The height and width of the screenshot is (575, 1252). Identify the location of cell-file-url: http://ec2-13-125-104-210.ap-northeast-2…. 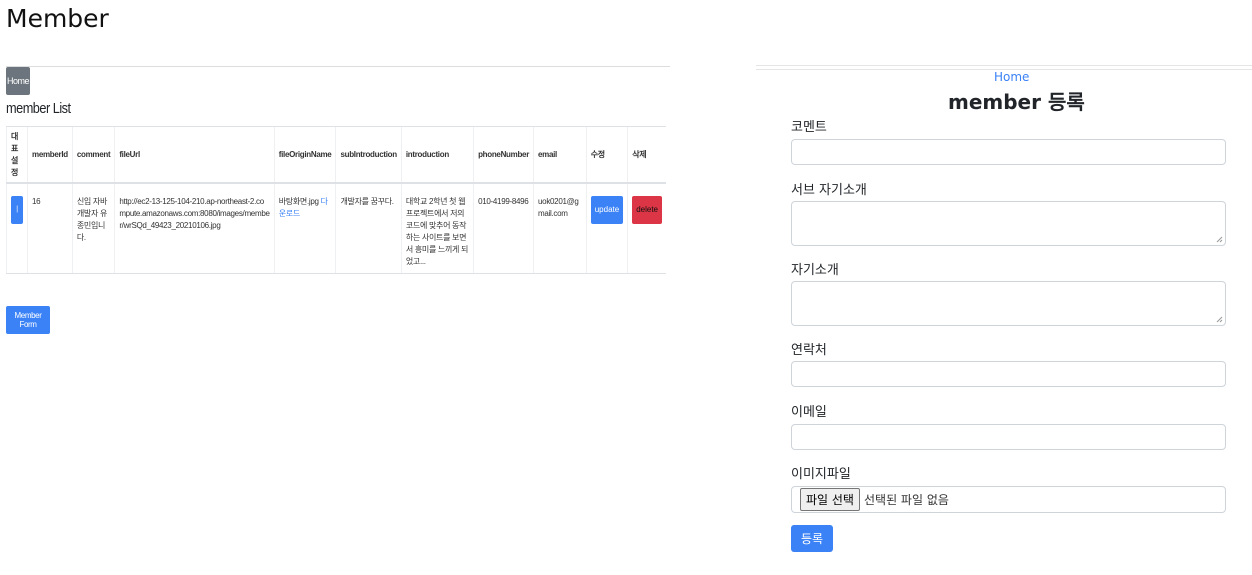
(194, 228).